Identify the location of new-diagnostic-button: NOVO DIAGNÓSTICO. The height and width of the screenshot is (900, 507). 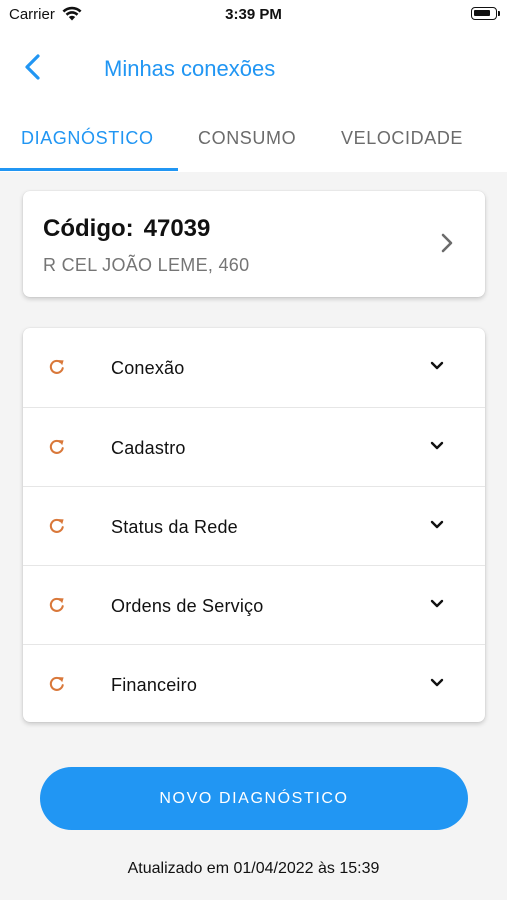
(254, 798).